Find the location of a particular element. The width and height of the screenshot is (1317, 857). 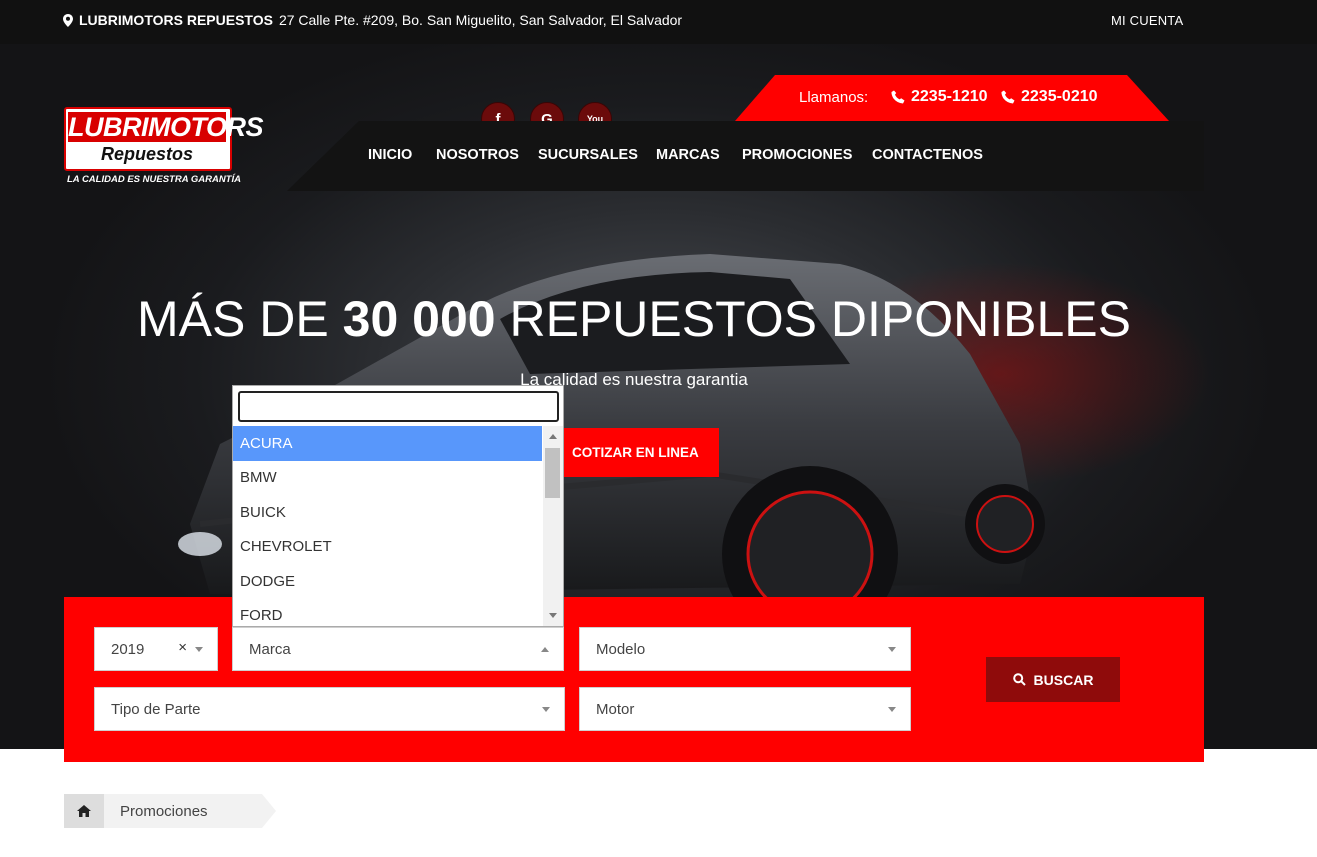

headline-number: 30 000 is located at coordinates (419, 319).